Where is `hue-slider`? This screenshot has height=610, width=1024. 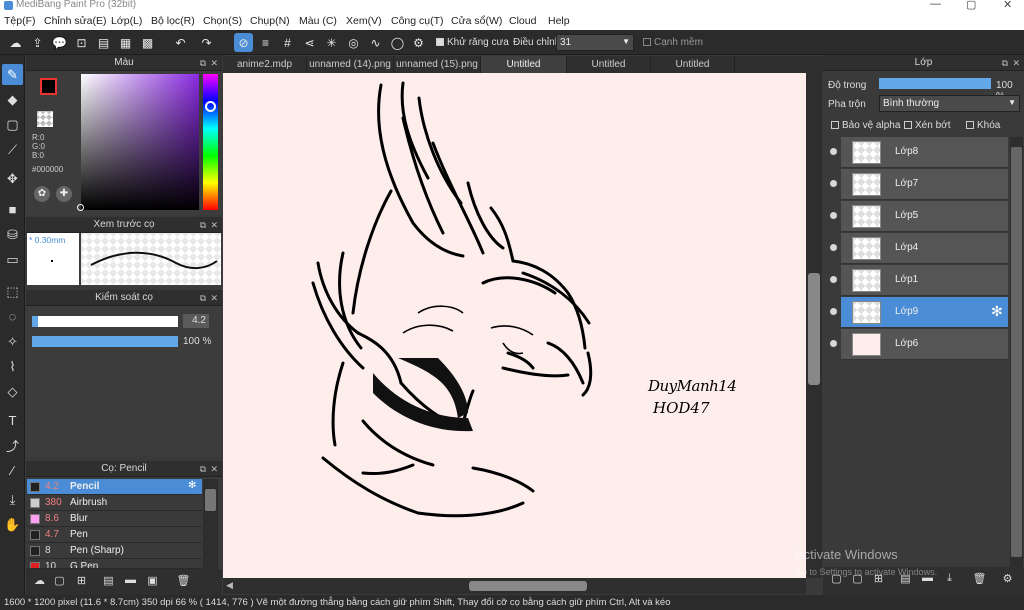 hue-slider is located at coordinates (210, 142).